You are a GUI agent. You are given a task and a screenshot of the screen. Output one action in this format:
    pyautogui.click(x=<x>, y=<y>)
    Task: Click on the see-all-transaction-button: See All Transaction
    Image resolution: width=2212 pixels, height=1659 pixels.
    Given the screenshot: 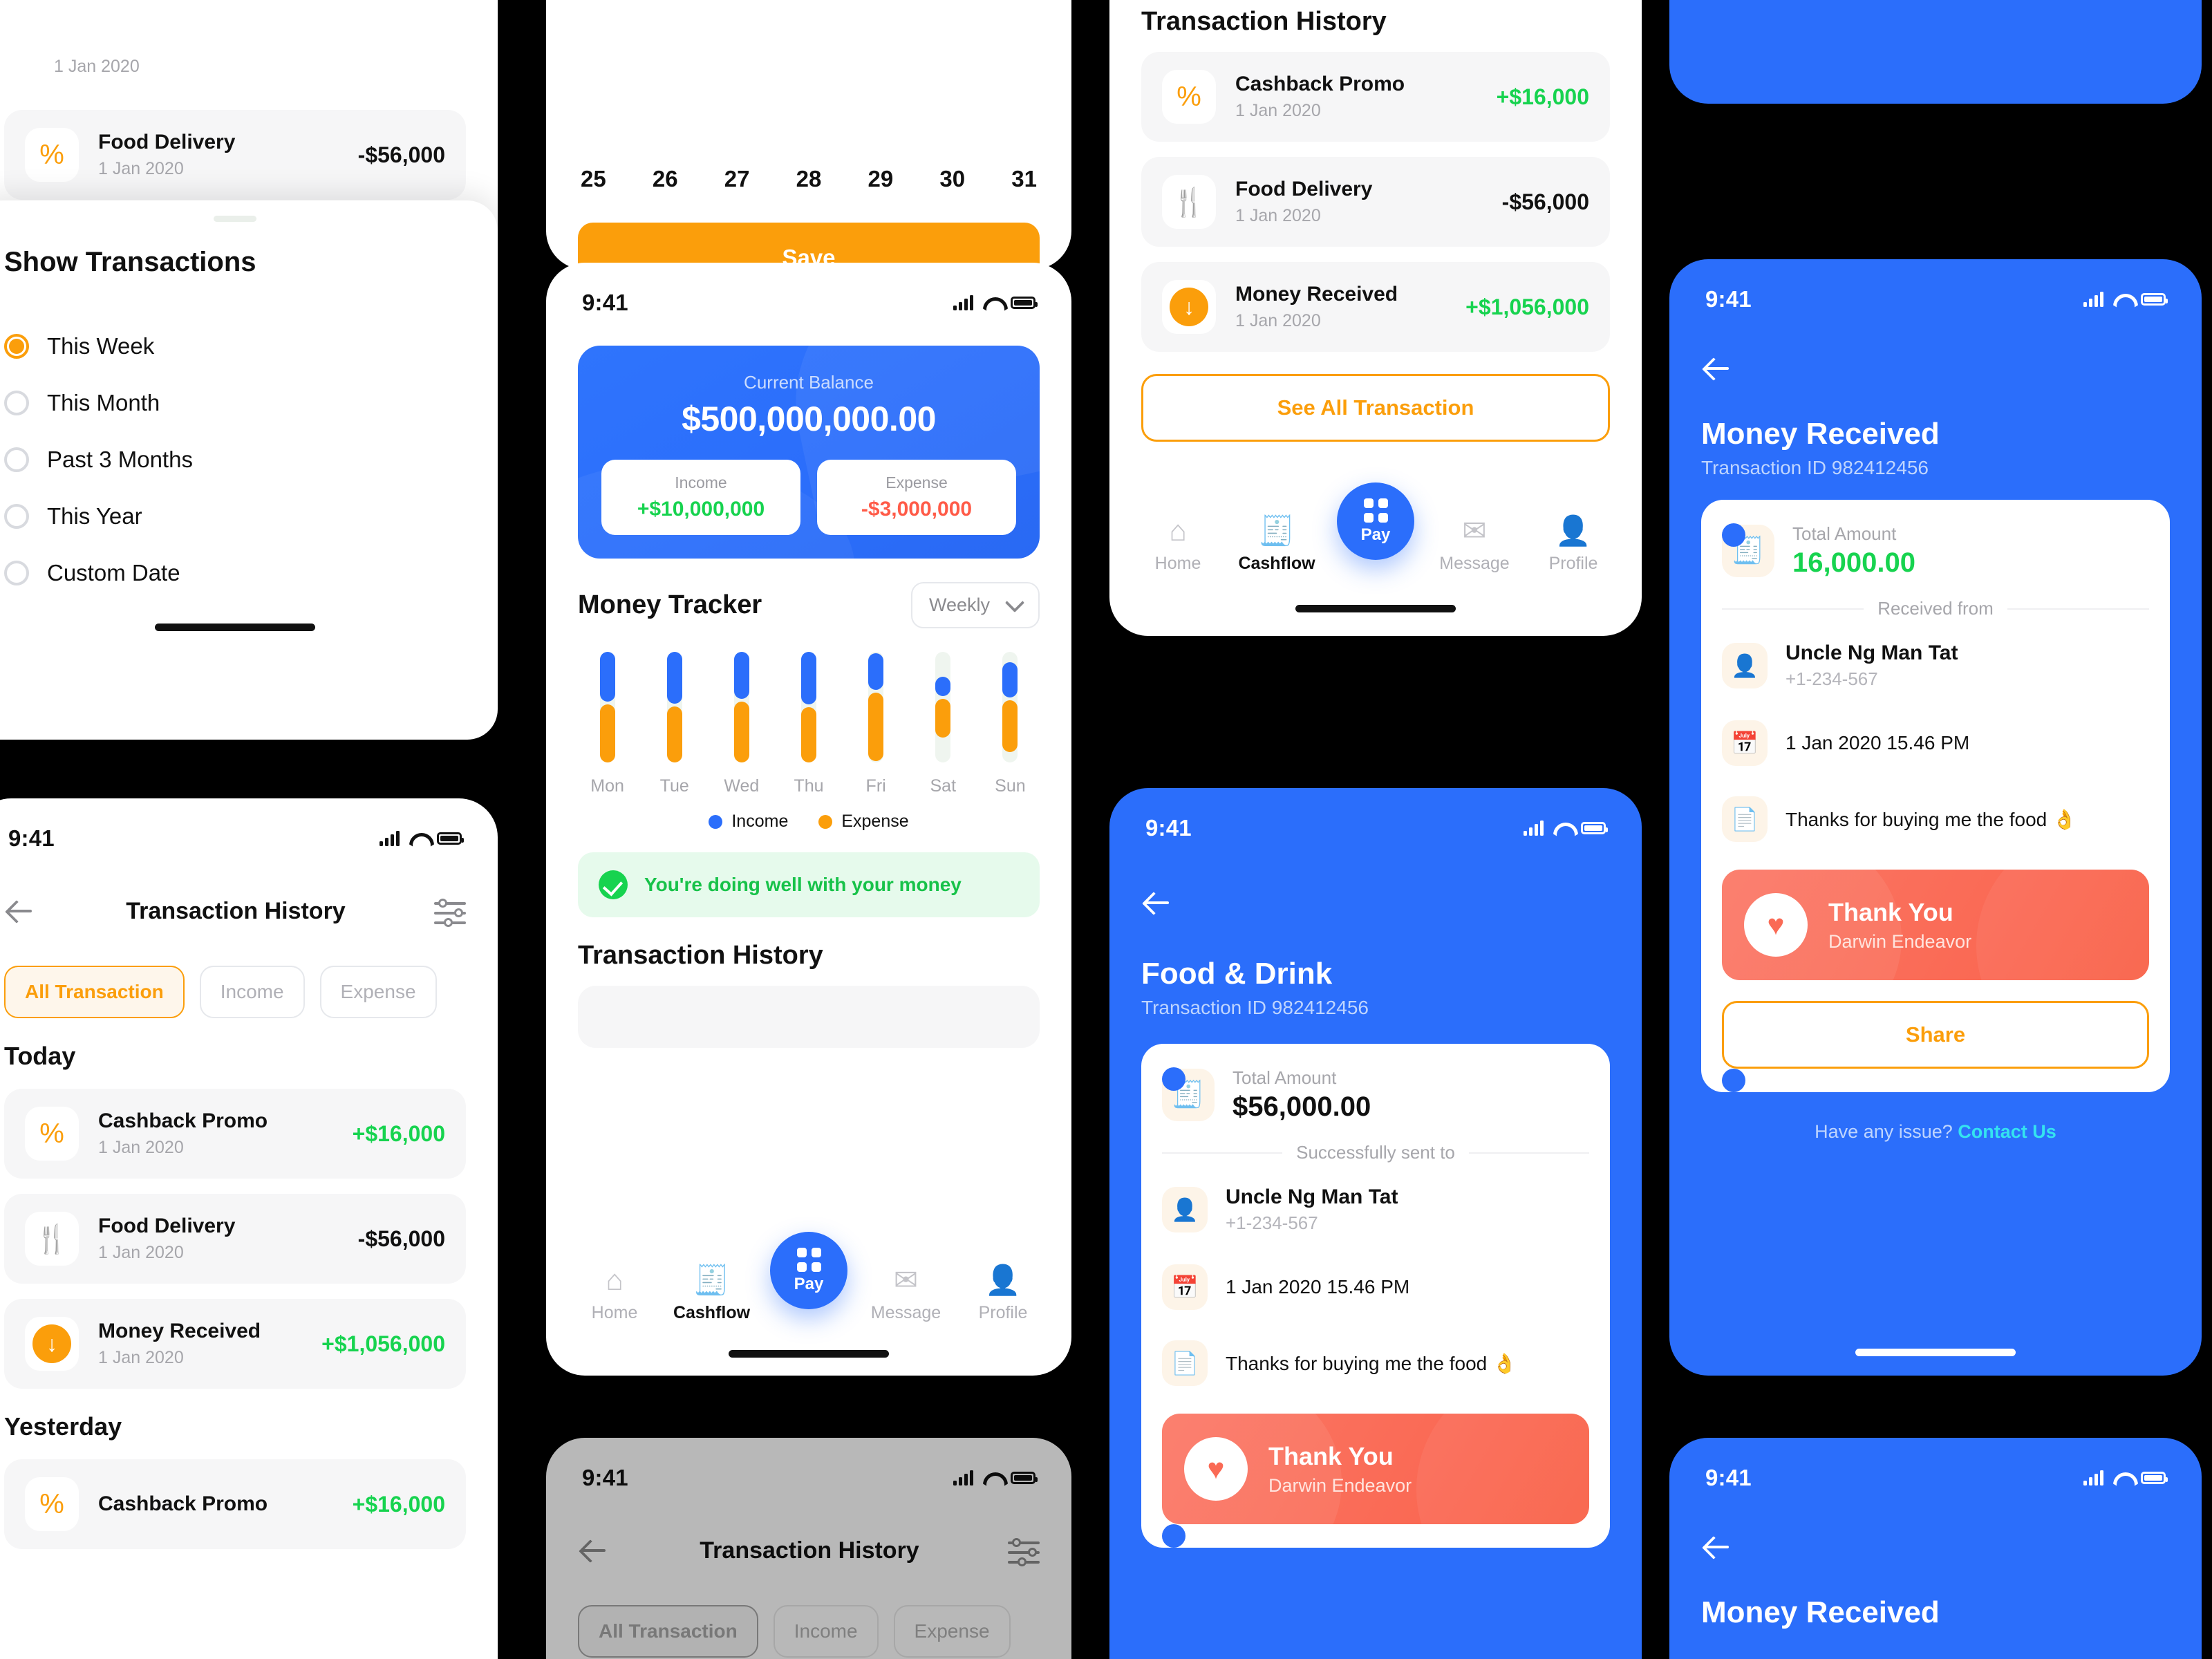 What is the action you would take?
    pyautogui.click(x=1375, y=408)
    